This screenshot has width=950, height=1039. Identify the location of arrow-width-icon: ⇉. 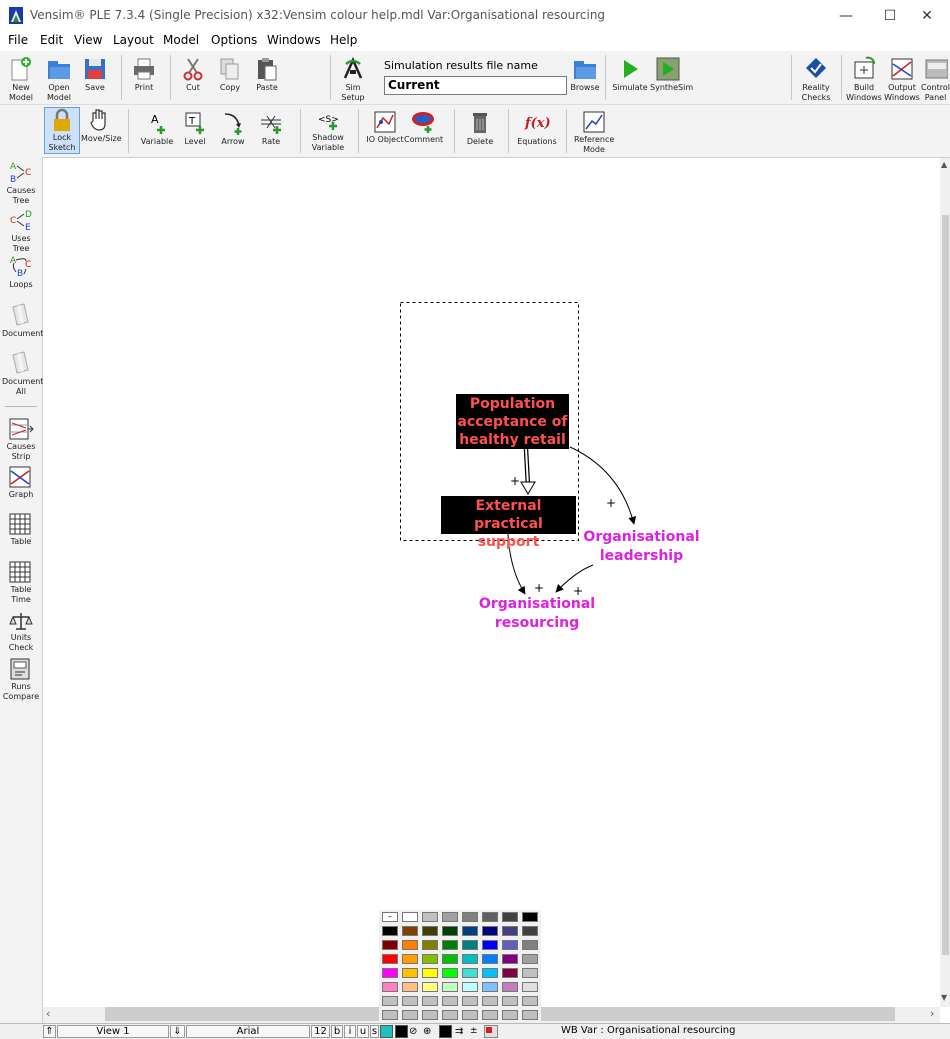
(462, 1031).